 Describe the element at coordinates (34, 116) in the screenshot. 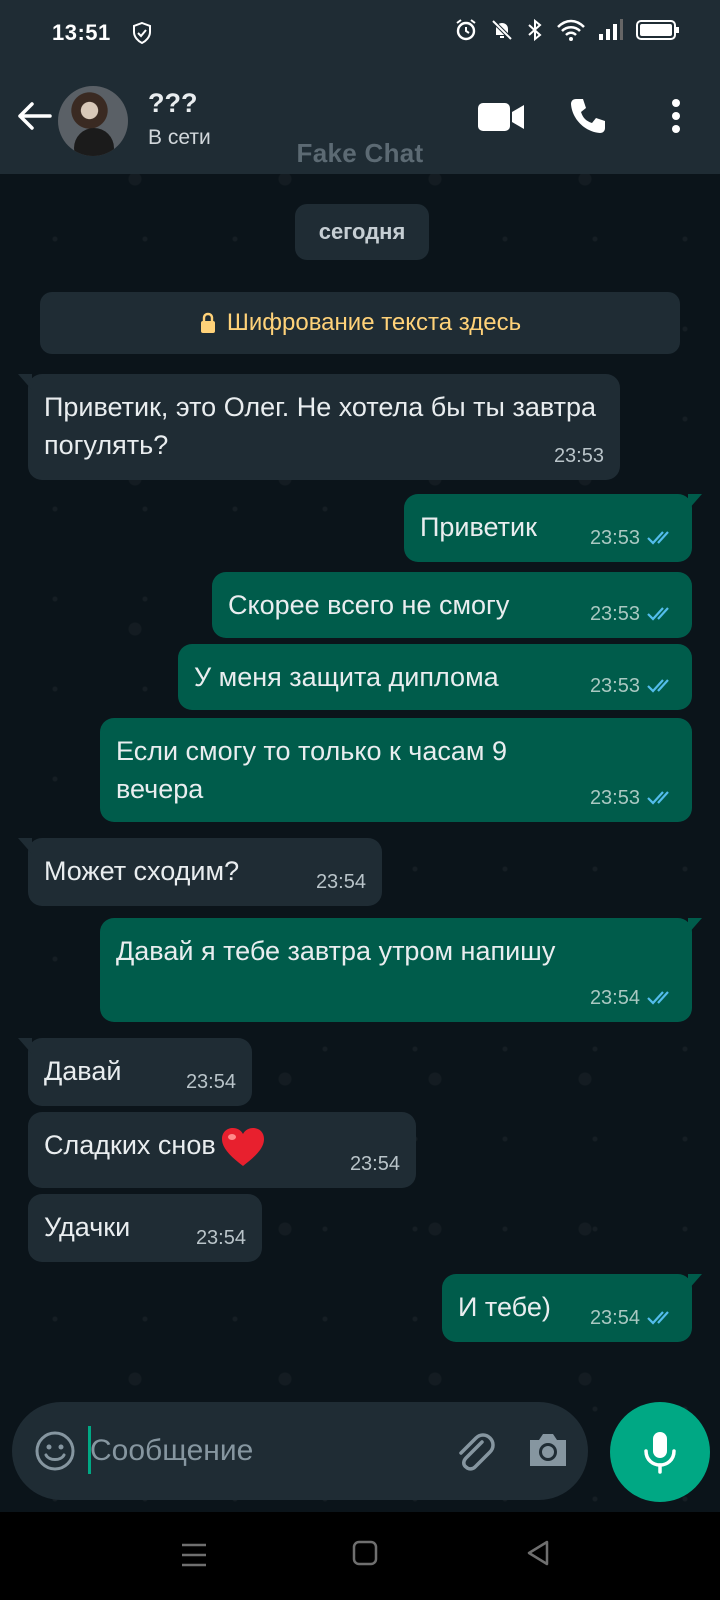

I see `back-arrow-icon` at that location.